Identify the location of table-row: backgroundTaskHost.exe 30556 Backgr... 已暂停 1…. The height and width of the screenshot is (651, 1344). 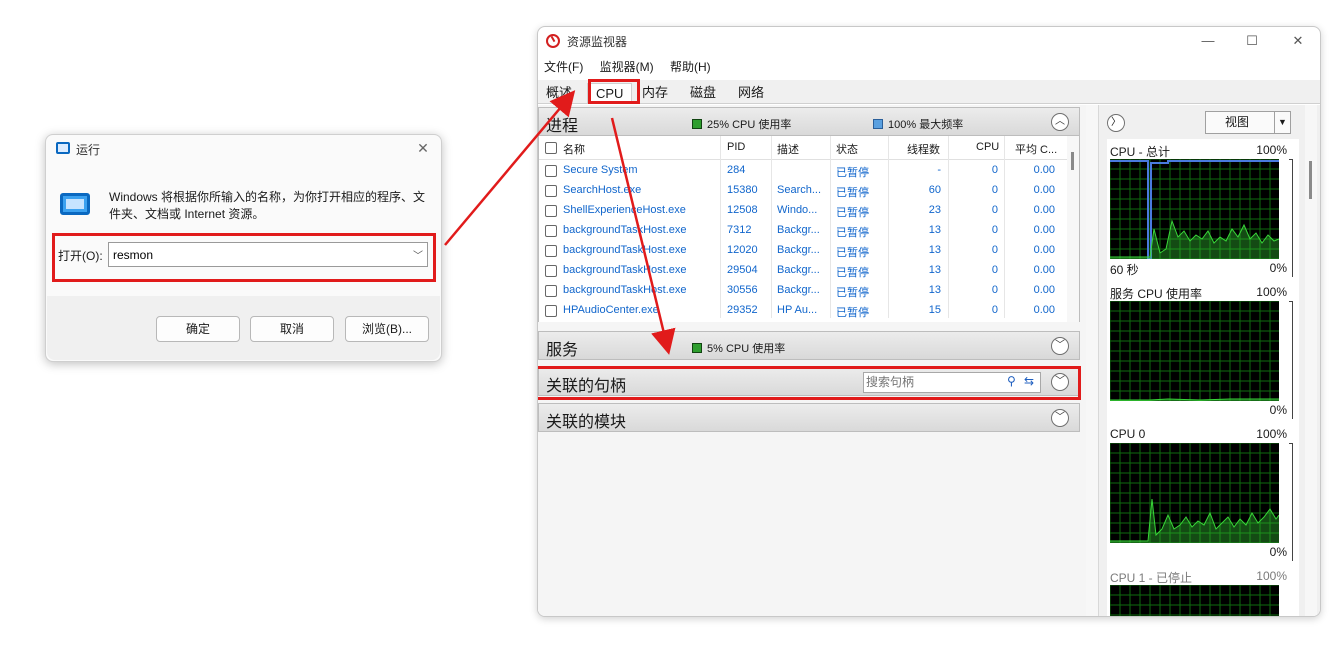
(803, 291).